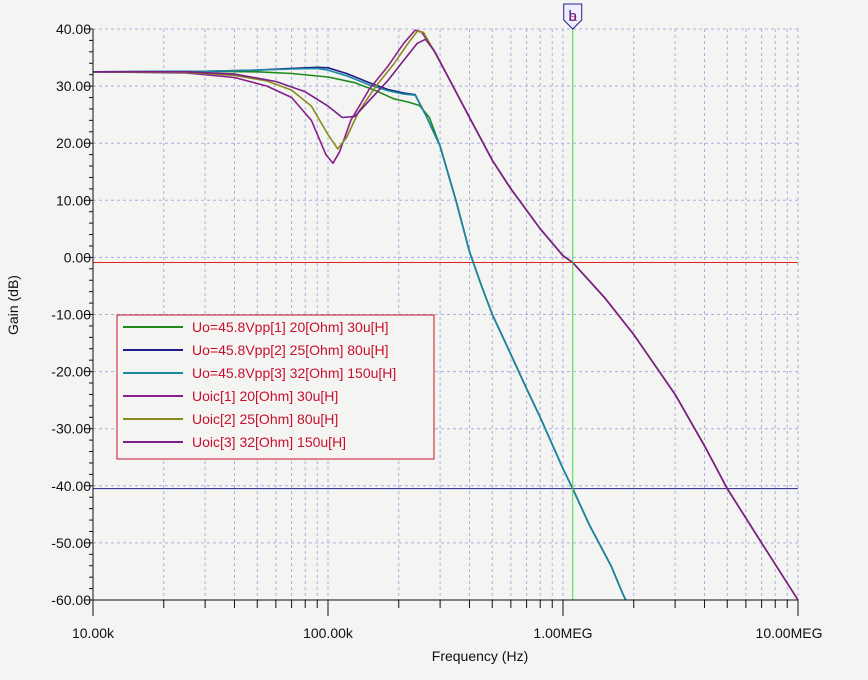 Image resolution: width=868 pixels, height=680 pixels. Describe the element at coordinates (328, 633) in the screenshot. I see `x-tick-label: 100.00k` at that location.